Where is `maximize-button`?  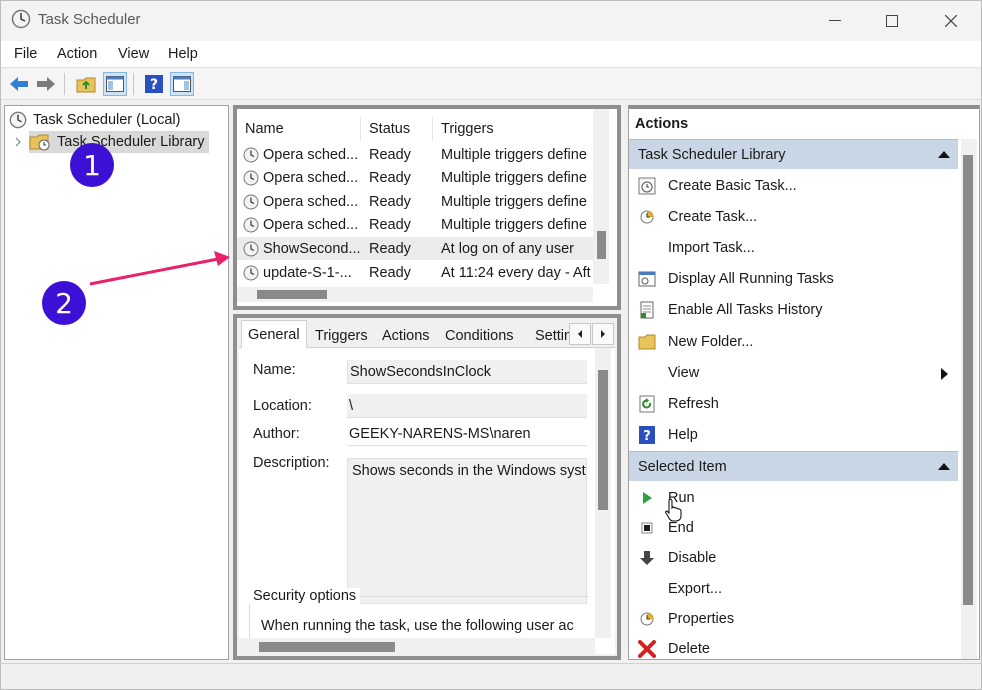
maximize-button is located at coordinates (892, 21).